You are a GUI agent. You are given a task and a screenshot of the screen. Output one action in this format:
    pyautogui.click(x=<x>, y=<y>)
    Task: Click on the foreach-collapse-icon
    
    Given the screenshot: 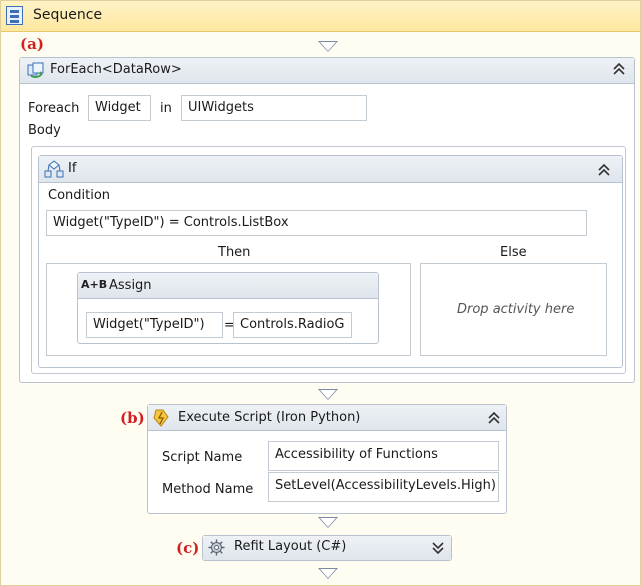 What is the action you would take?
    pyautogui.click(x=619, y=71)
    